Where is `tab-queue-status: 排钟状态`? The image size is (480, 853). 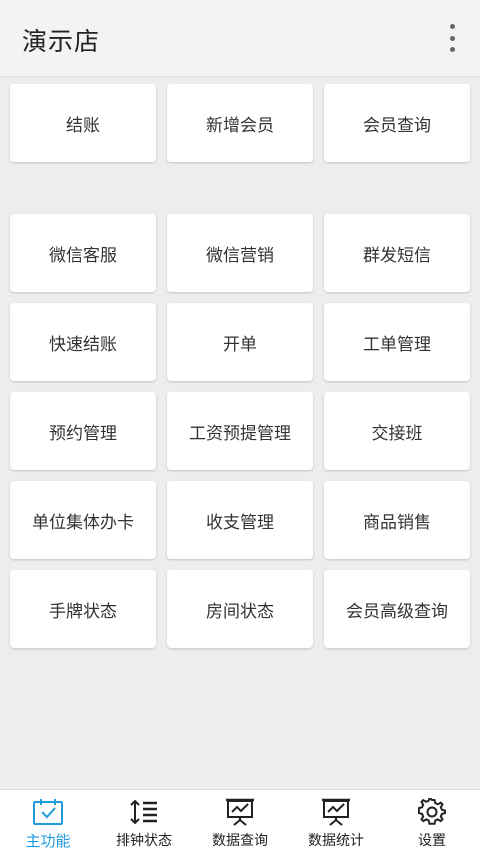
tab-queue-status: 排钟状态 is located at coordinates (144, 821).